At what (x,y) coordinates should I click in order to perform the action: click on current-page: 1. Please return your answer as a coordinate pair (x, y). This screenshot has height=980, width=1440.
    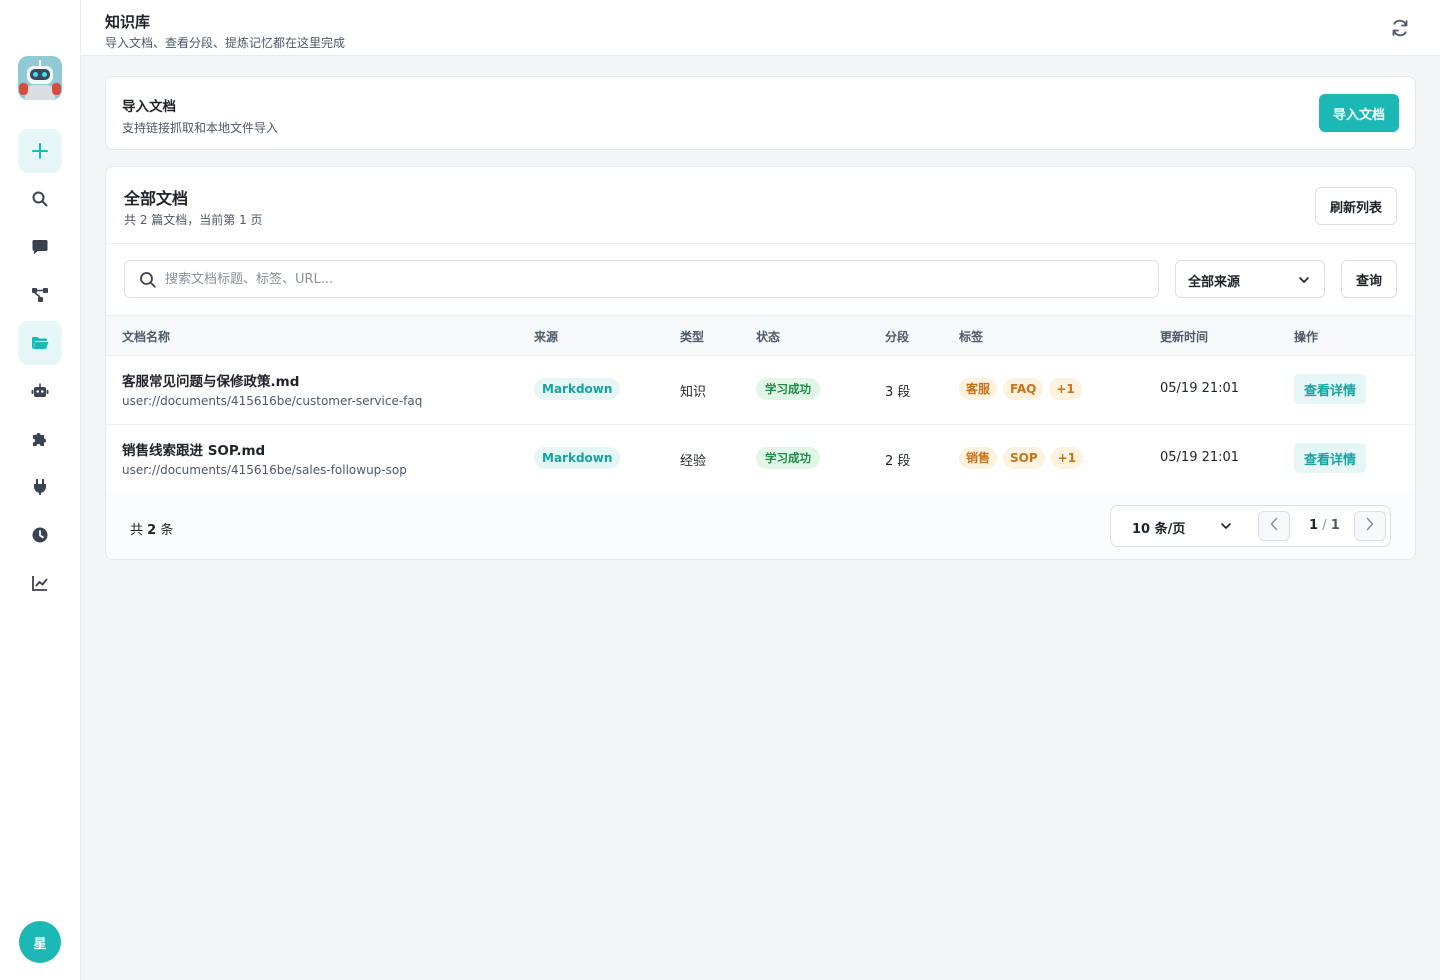
    Looking at the image, I should click on (1314, 525).